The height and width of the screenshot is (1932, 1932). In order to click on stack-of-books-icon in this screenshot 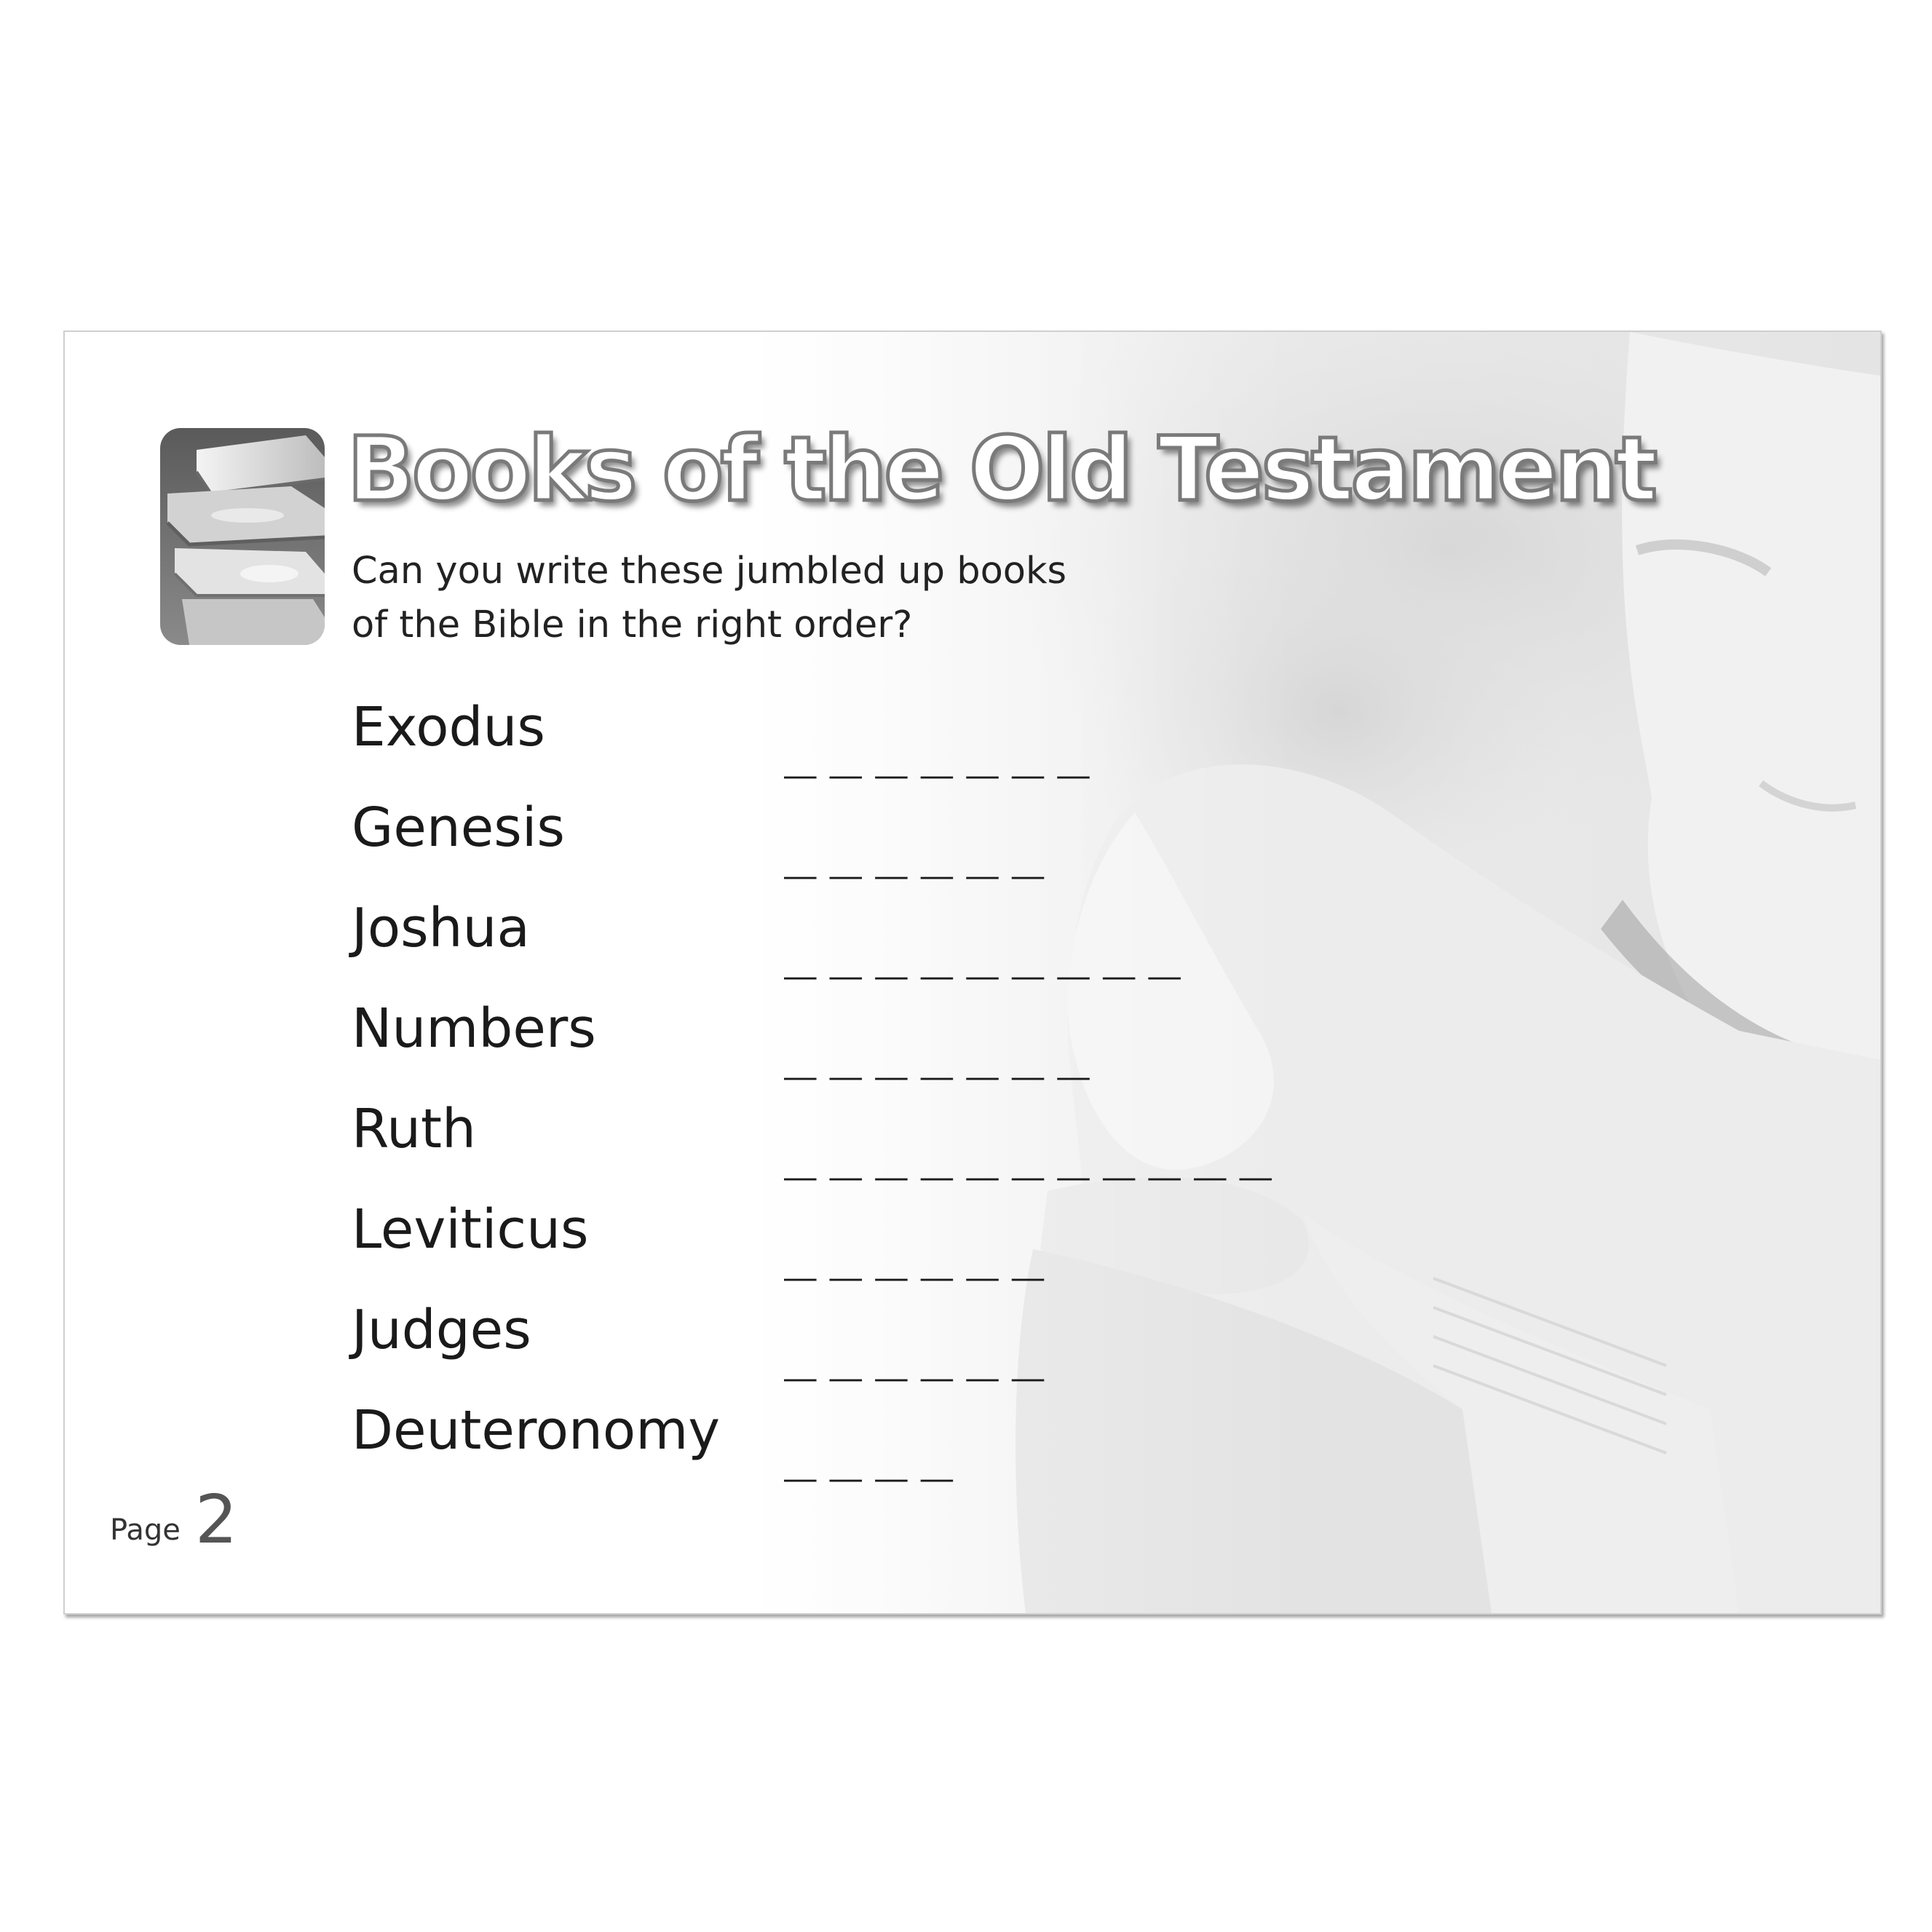, I will do `click(242, 536)`.